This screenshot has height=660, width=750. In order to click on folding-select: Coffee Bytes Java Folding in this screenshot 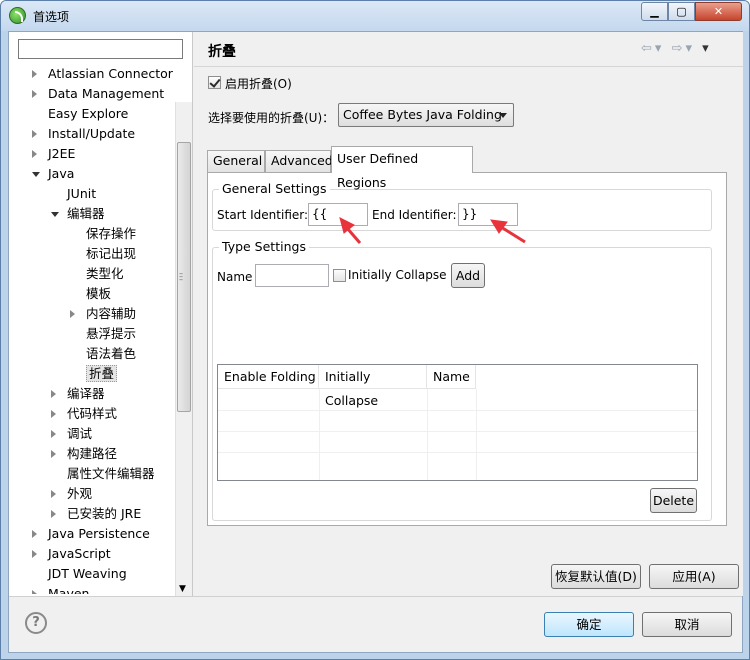, I will do `click(426, 115)`.